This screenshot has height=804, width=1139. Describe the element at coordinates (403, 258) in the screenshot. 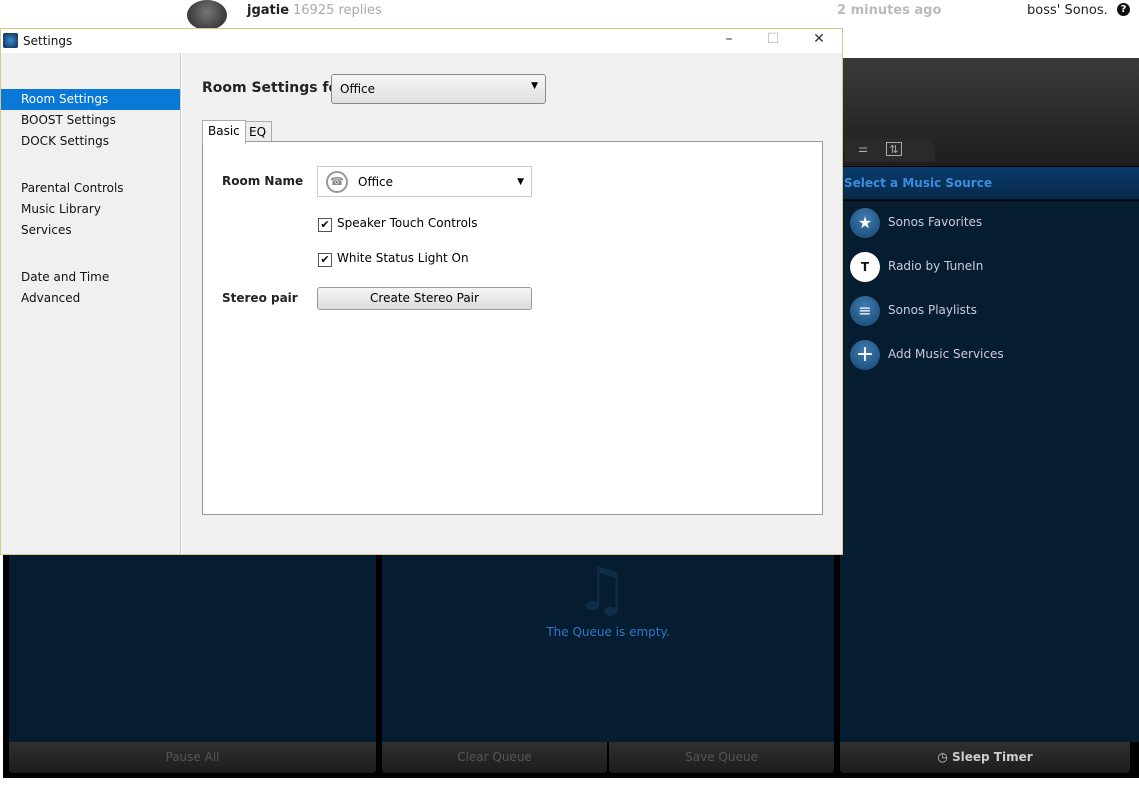

I see `white-status-light-label: White Status Light On` at that location.